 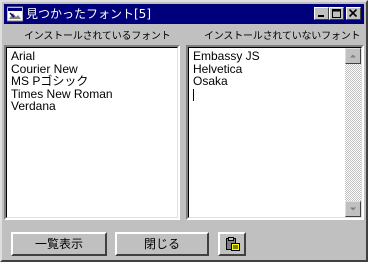 What do you see at coordinates (275, 56) in the screenshot?
I see `list-item: Embassy JS` at bounding box center [275, 56].